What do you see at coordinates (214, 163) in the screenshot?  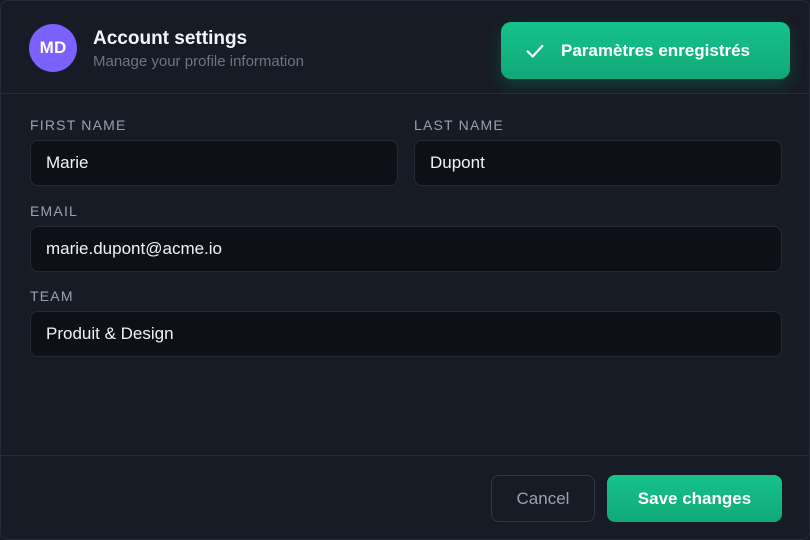 I see `first-name-field` at bounding box center [214, 163].